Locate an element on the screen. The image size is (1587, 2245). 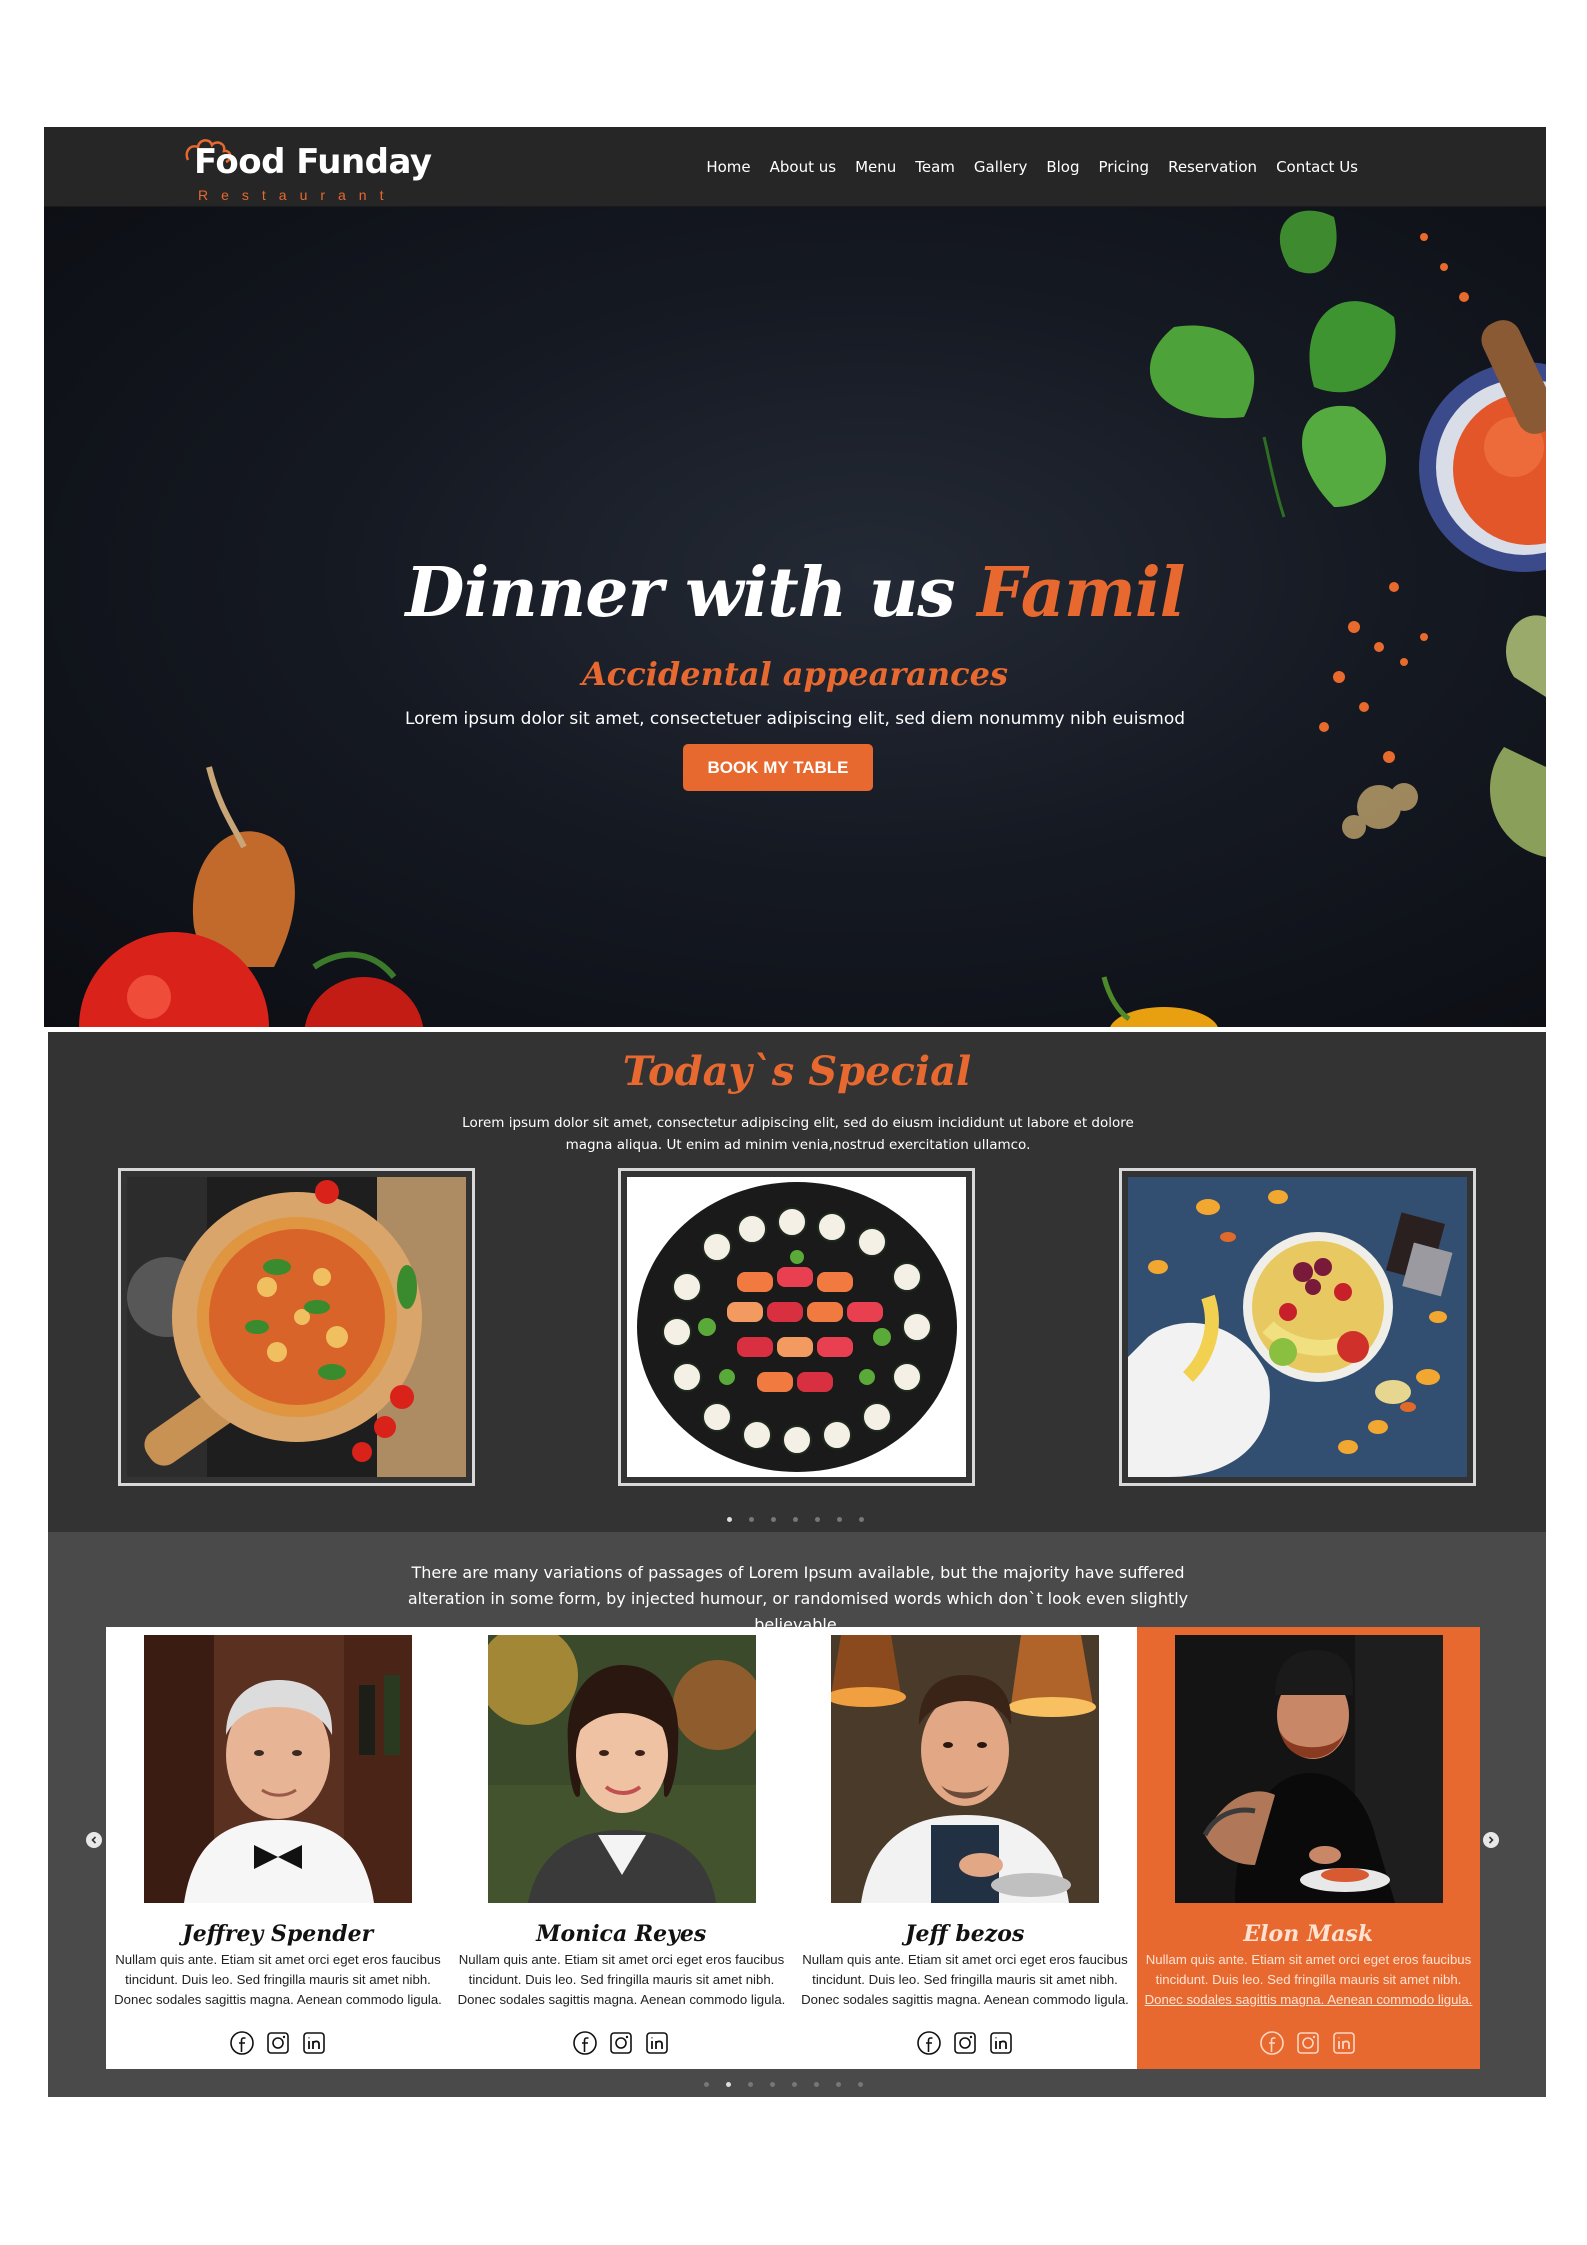
nav-pricing: Pricing is located at coordinates (1124, 167).